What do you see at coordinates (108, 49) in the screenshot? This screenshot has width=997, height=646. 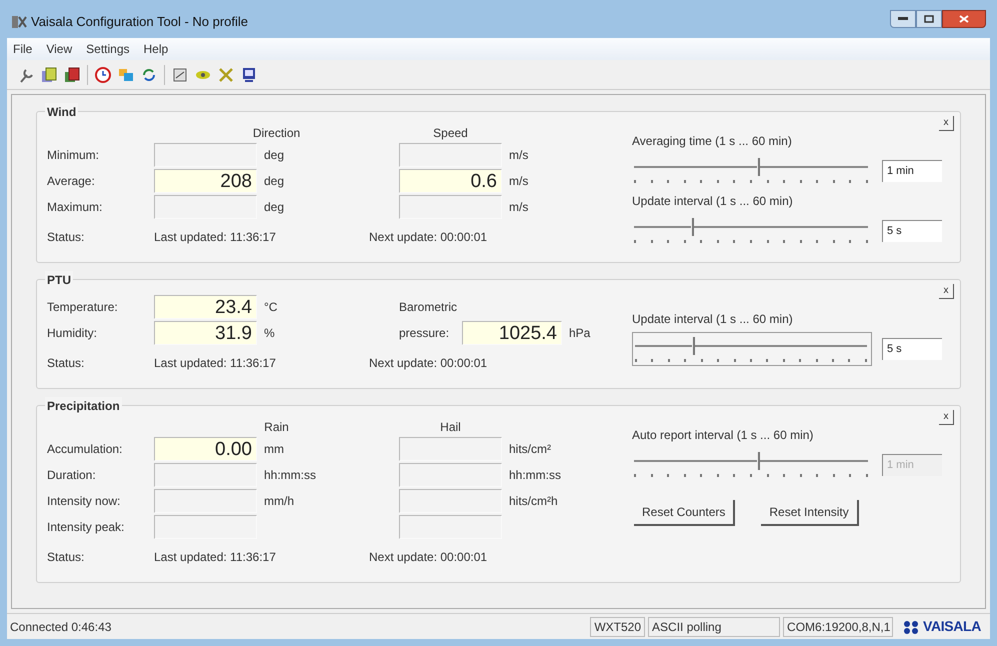 I see `menu-item: Settings` at bounding box center [108, 49].